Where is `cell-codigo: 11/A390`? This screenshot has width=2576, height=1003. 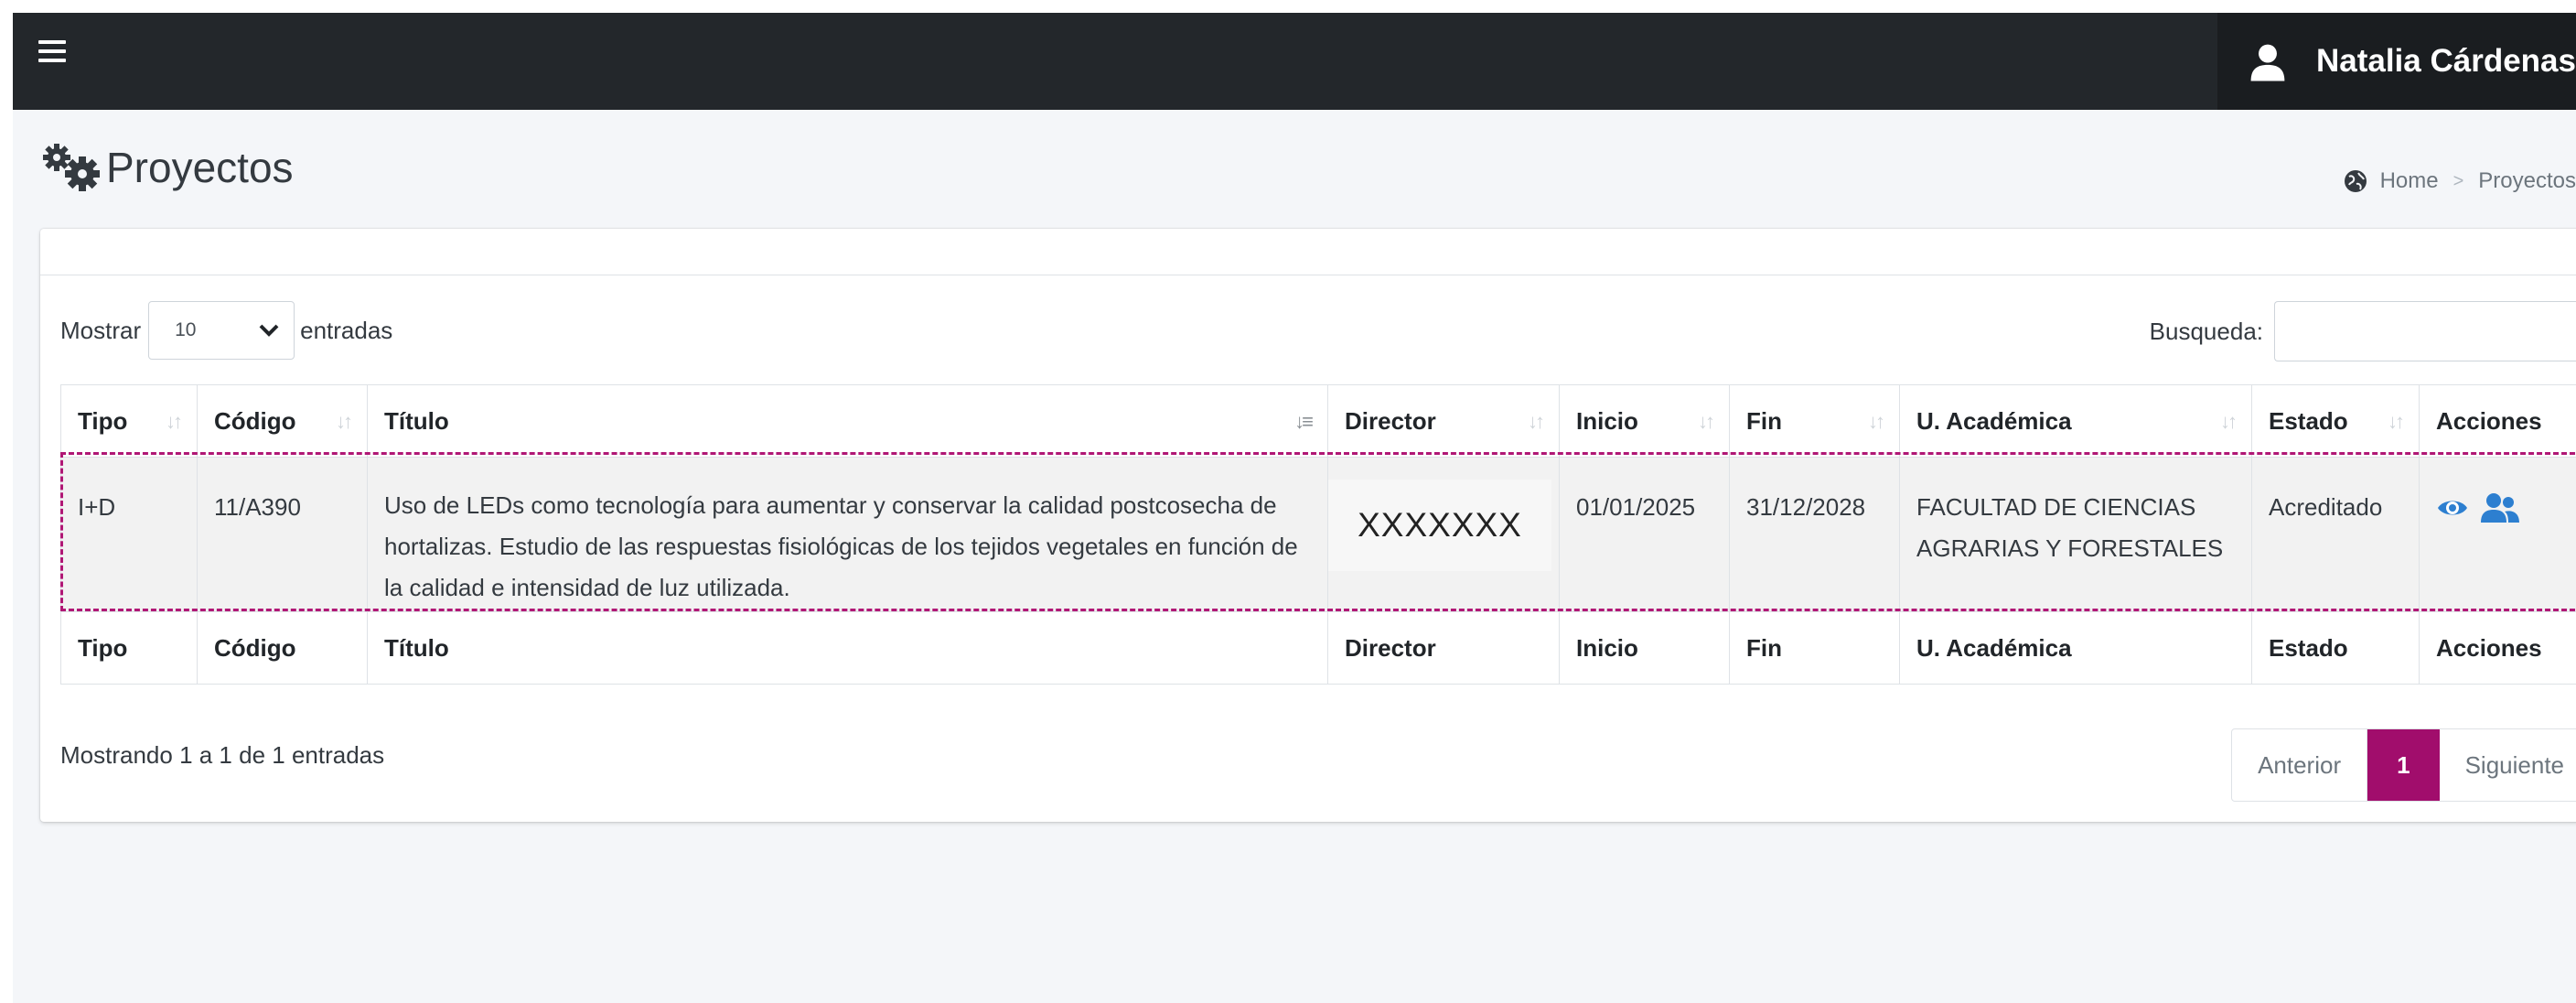 cell-codigo: 11/A390 is located at coordinates (282, 534).